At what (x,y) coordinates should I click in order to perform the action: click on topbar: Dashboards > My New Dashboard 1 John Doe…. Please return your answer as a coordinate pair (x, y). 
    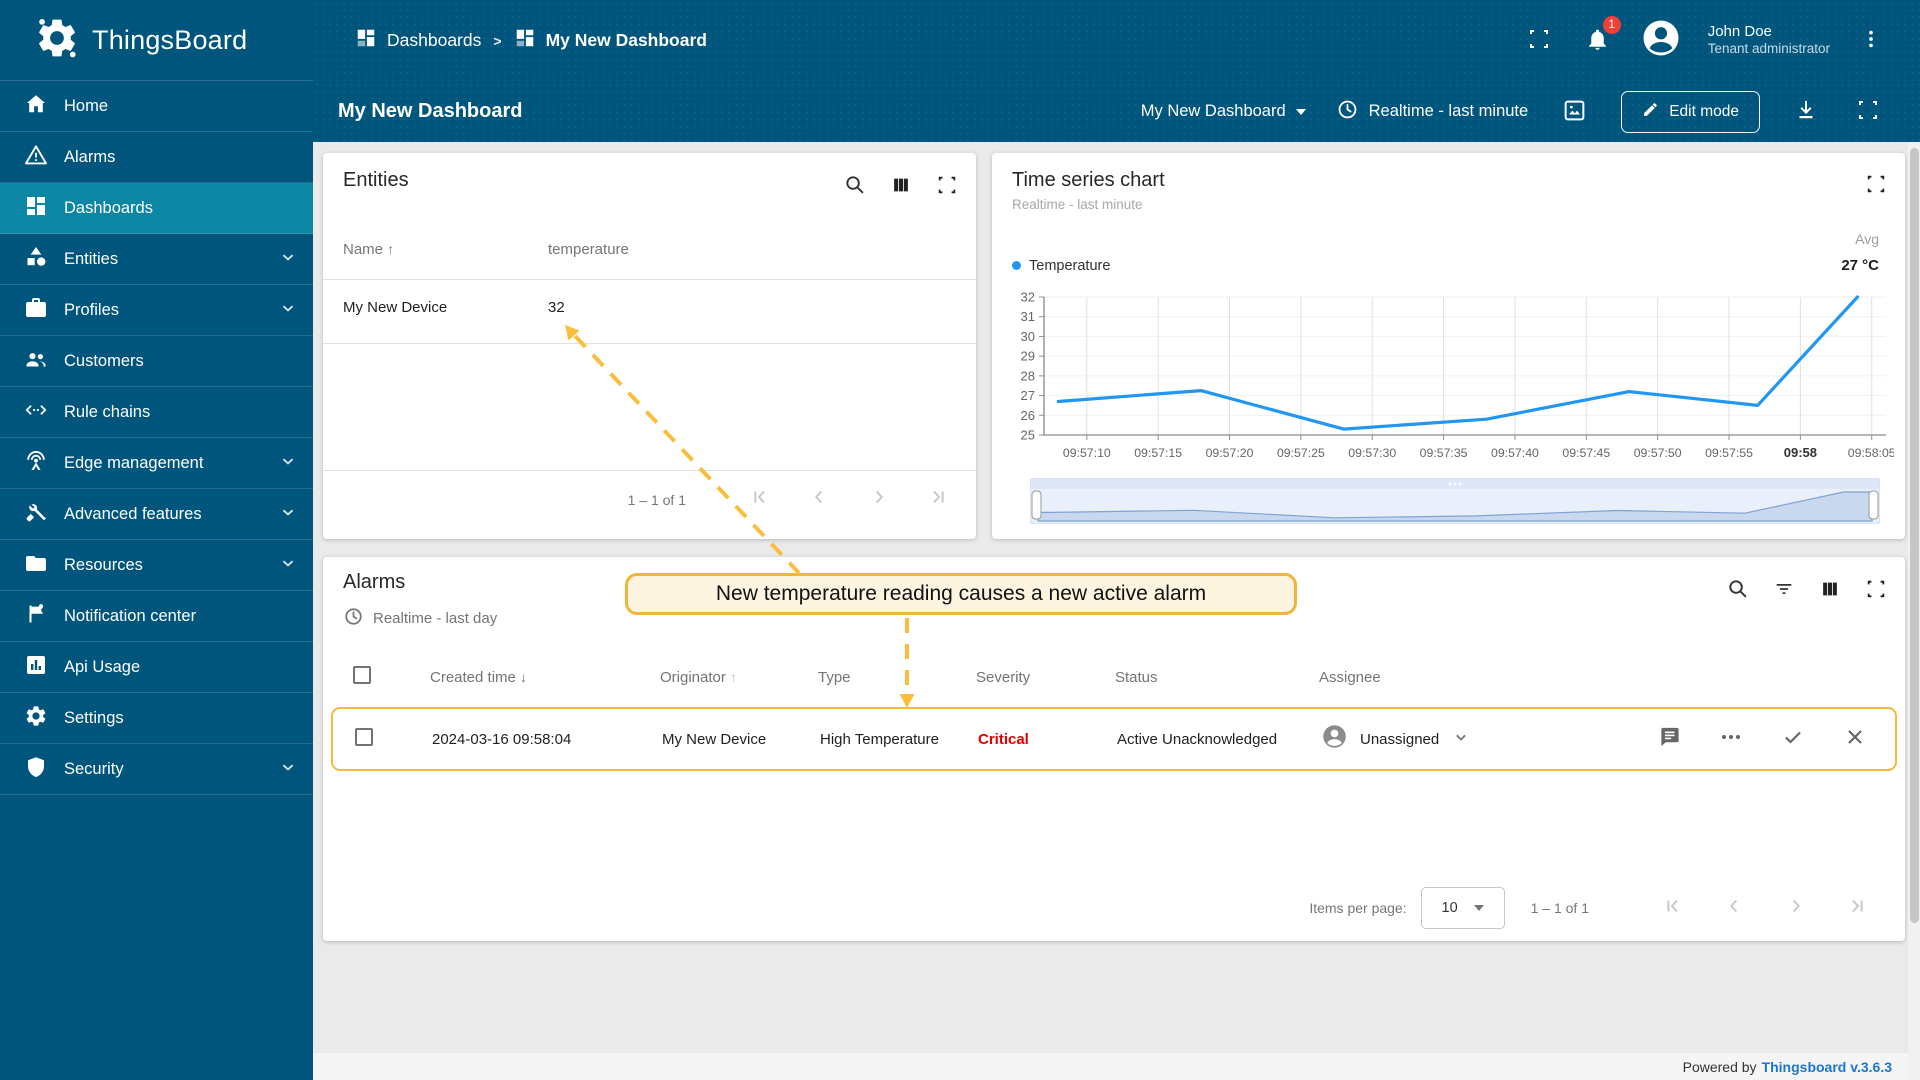
    Looking at the image, I should click on (1116, 40).